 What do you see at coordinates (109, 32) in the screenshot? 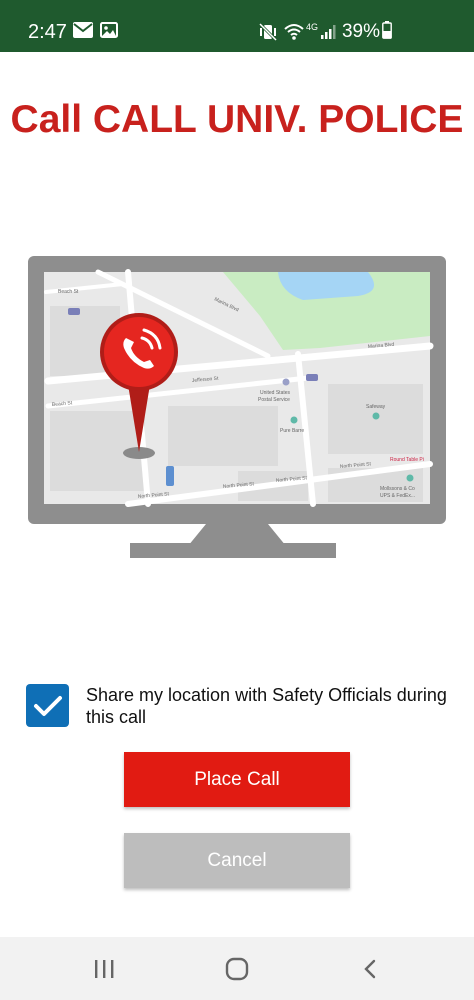
I see `image-icon` at bounding box center [109, 32].